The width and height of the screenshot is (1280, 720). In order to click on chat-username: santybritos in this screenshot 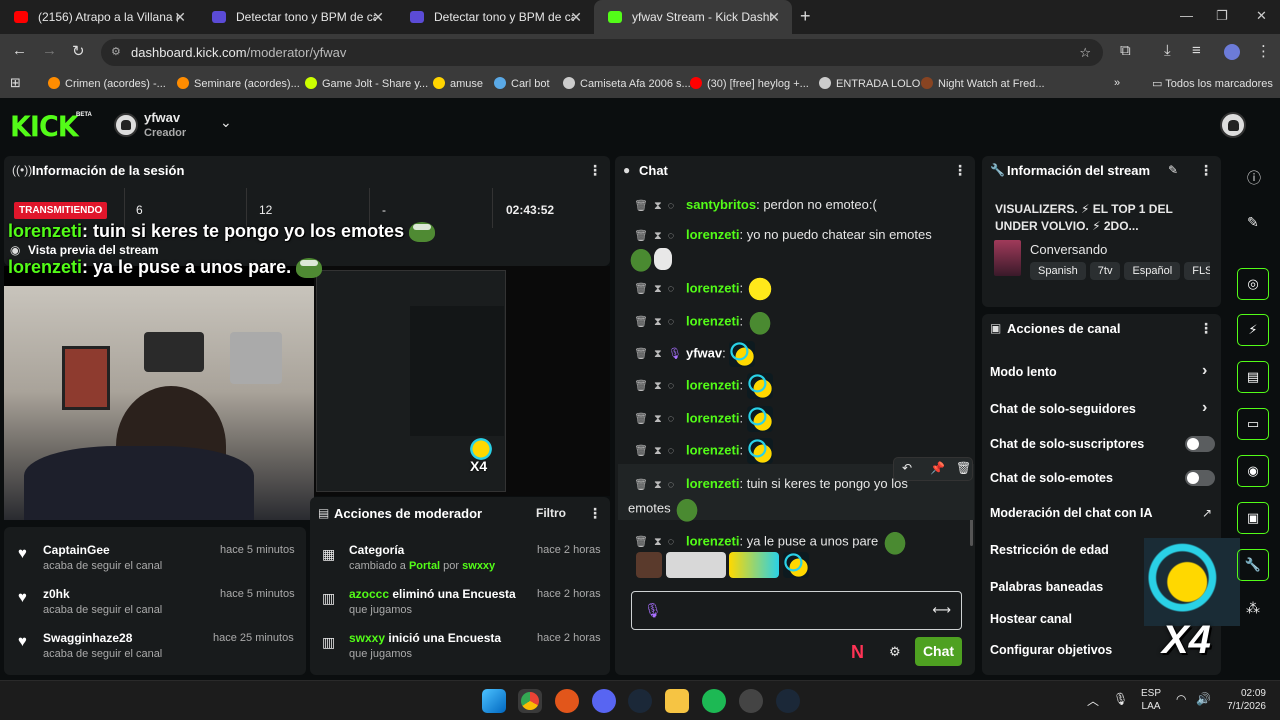, I will do `click(721, 204)`.